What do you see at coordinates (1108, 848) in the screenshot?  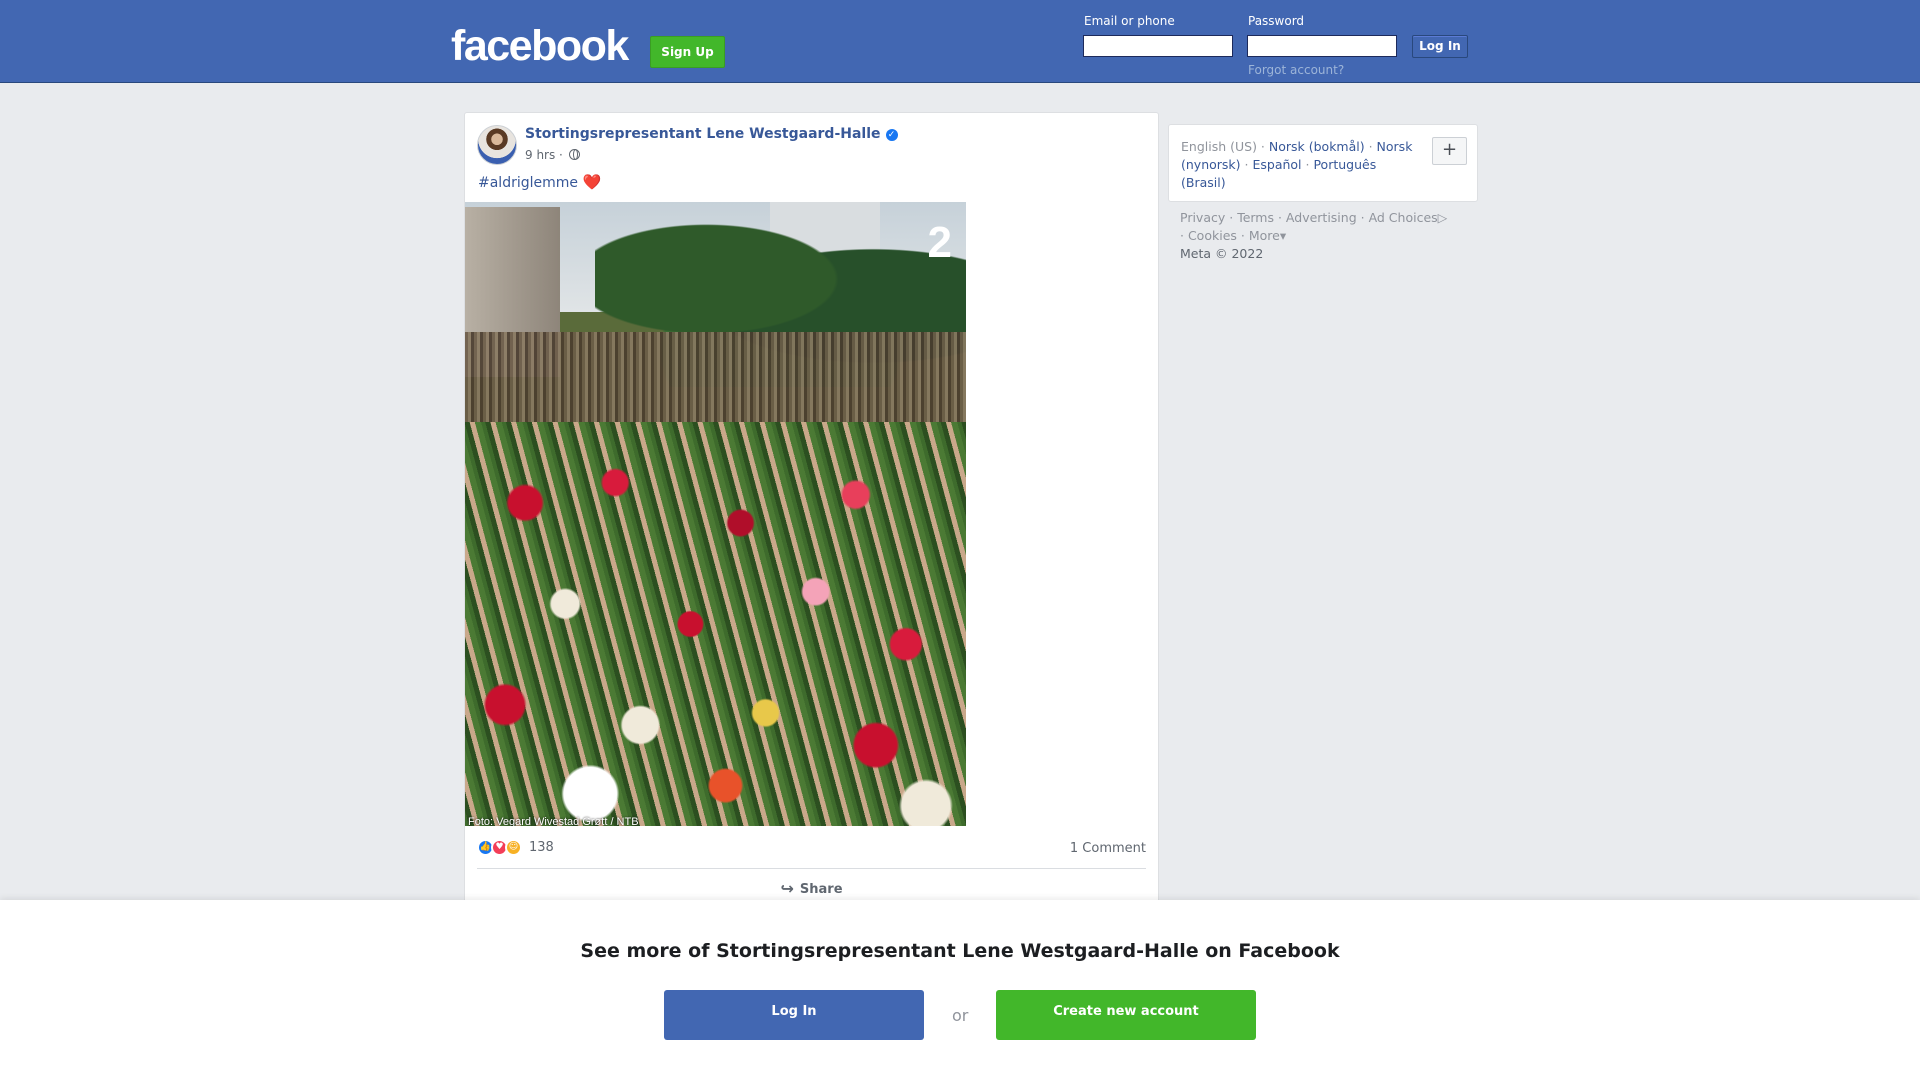 I see `comments-link: 1 Comment` at bounding box center [1108, 848].